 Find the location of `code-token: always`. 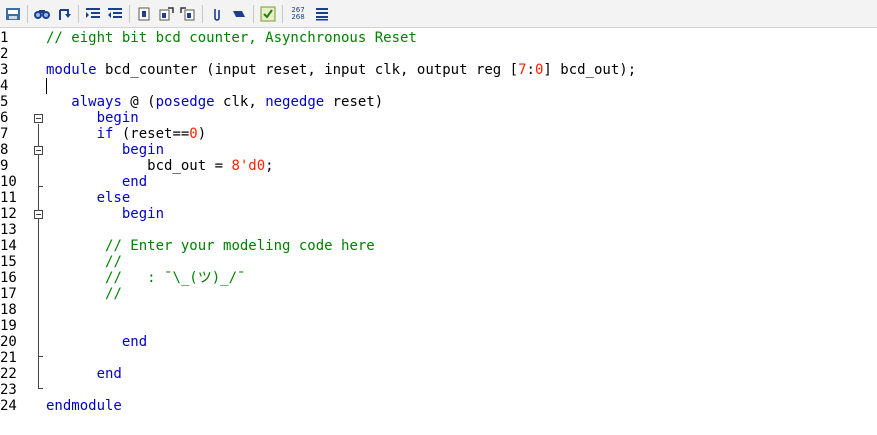

code-token: always is located at coordinates (96, 102).